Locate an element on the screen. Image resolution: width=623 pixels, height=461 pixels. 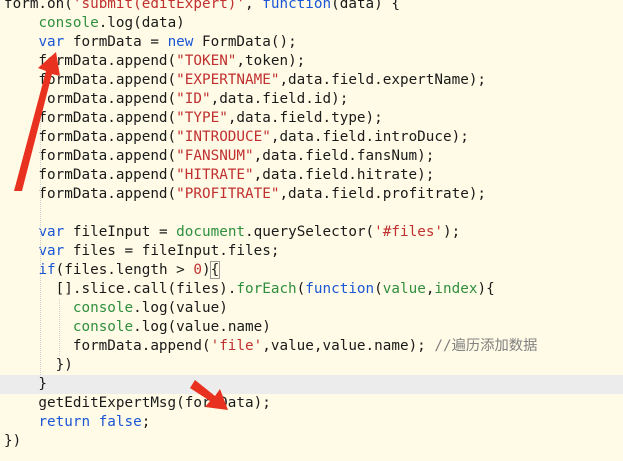
code-token: (data) { is located at coordinates (365, 6).